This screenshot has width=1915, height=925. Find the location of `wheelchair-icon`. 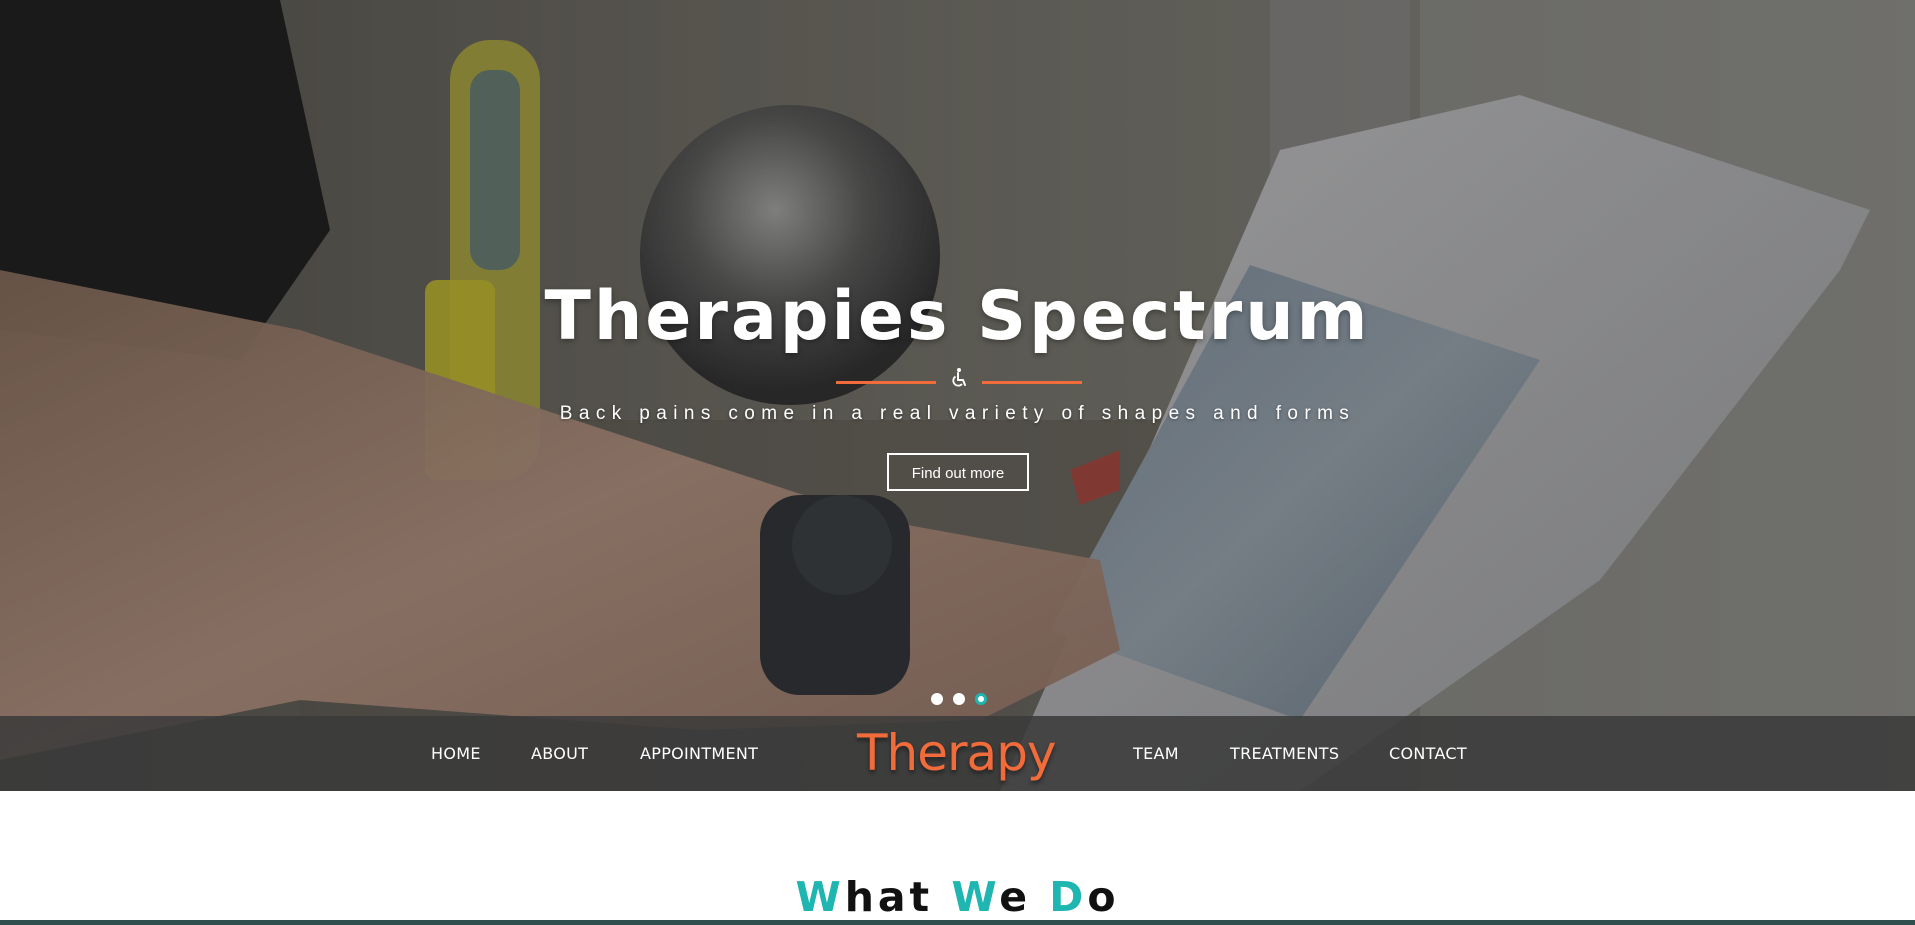

wheelchair-icon is located at coordinates (959, 377).